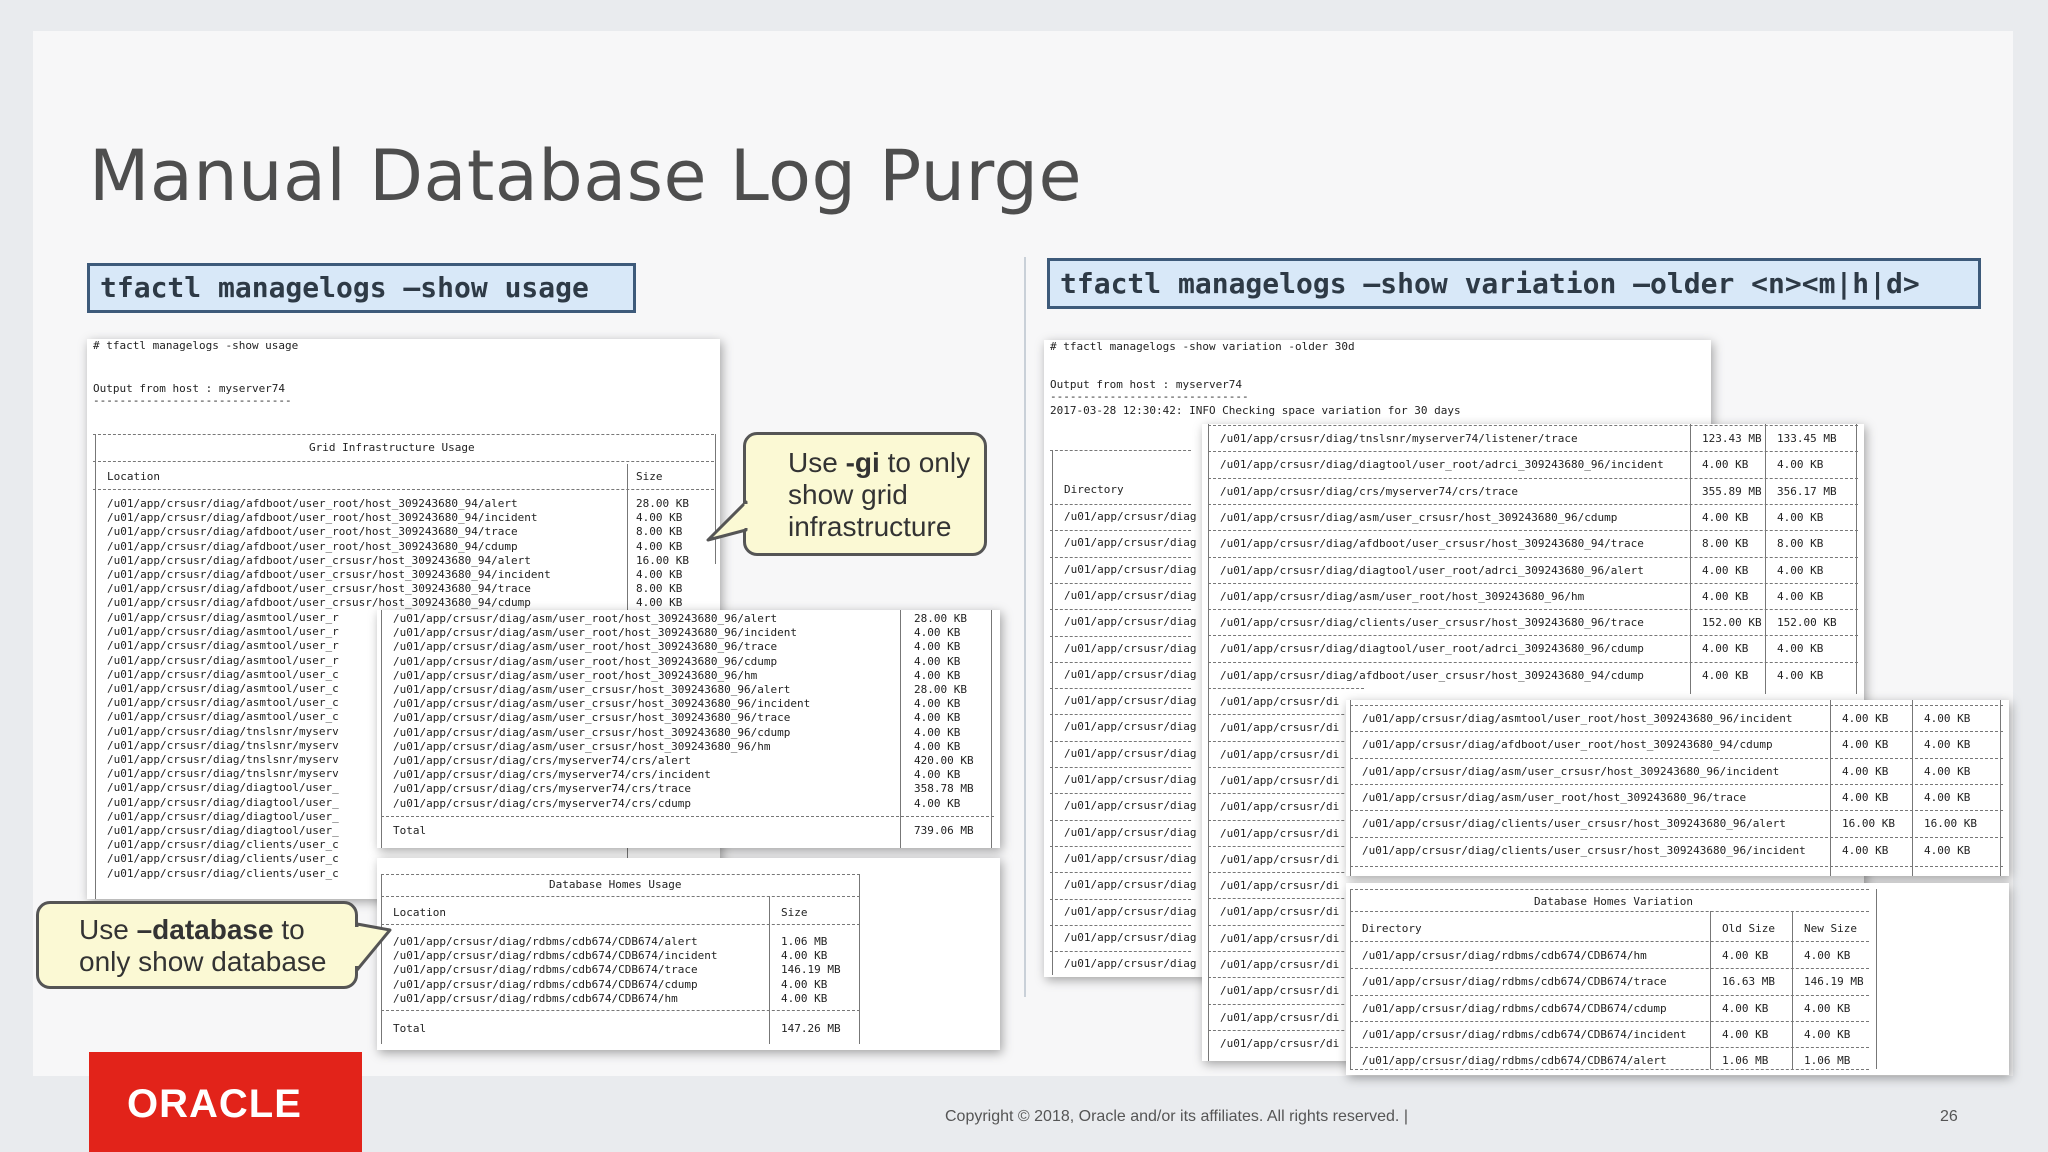  Describe the element at coordinates (392, 447) in the screenshot. I see `gi-usage-title: Grid Infrastructure Usage` at that location.